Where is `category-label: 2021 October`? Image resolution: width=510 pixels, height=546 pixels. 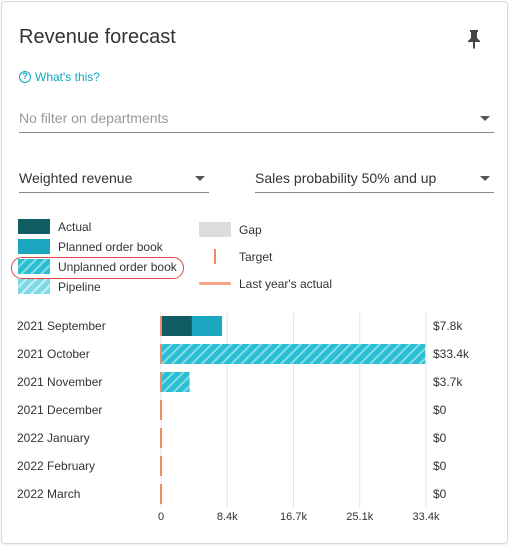
category-label: 2021 October is located at coordinates (53, 354).